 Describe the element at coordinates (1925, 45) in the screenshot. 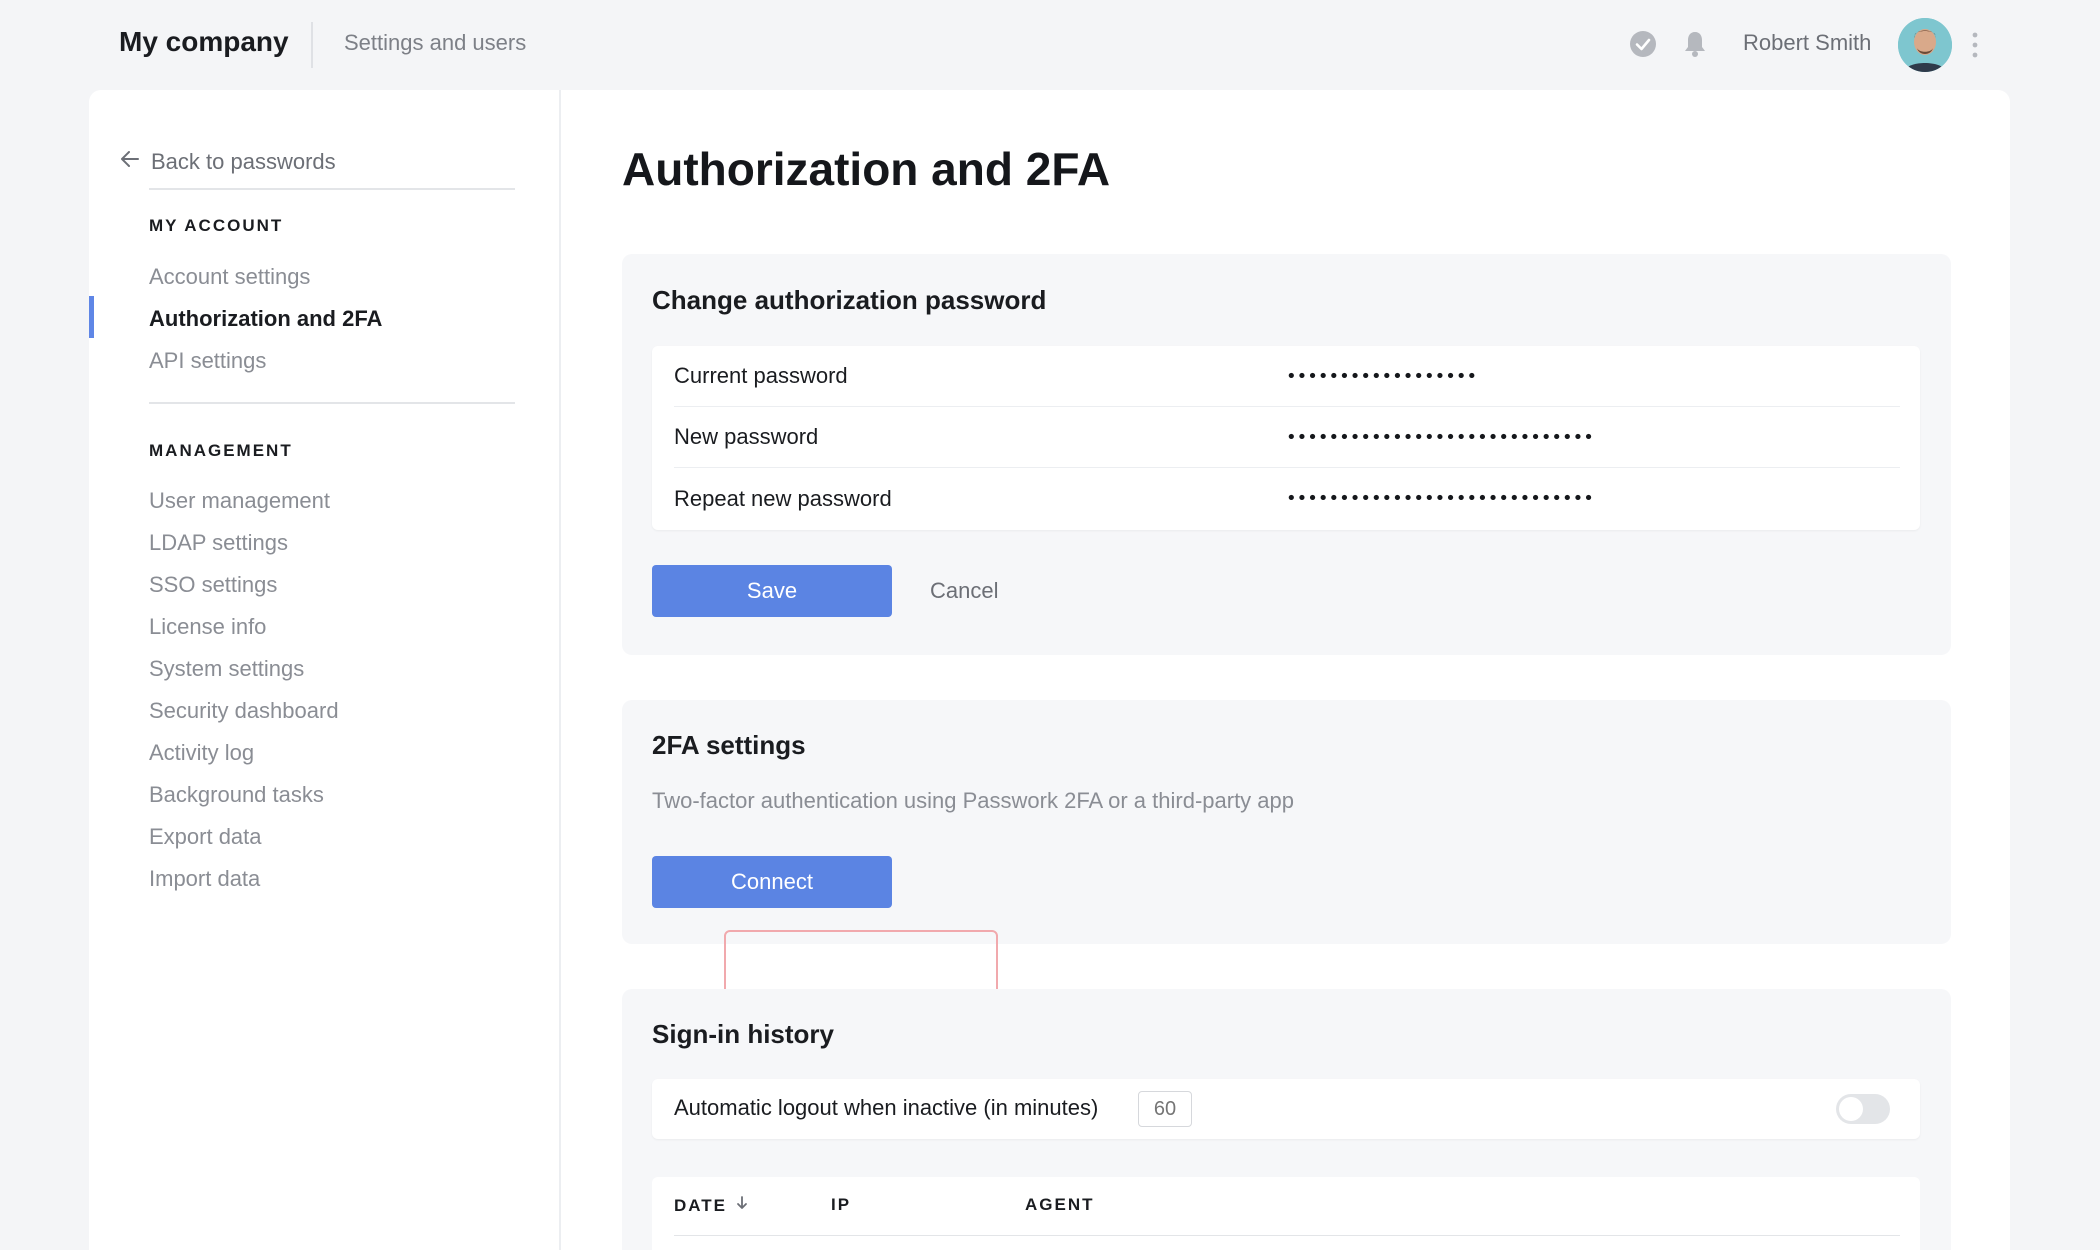

I see `avatar` at that location.